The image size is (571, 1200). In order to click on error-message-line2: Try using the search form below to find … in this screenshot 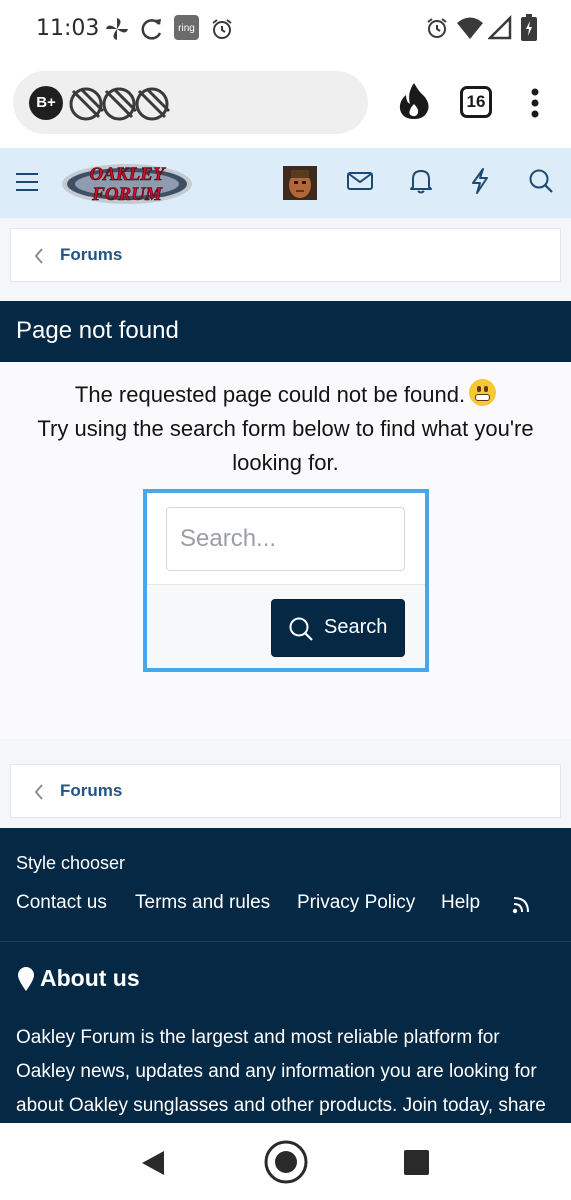, I will do `click(285, 445)`.